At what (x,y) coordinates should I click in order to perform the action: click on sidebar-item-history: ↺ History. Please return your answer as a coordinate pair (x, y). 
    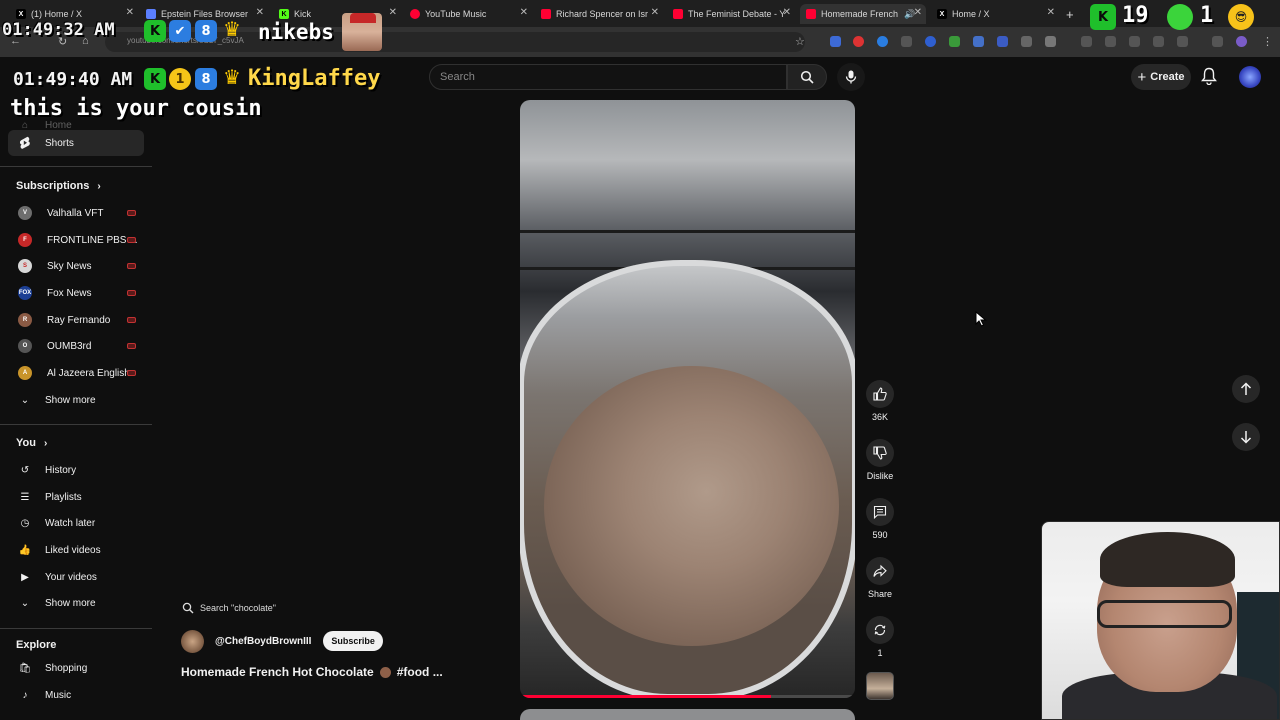
    Looking at the image, I should click on (76, 470).